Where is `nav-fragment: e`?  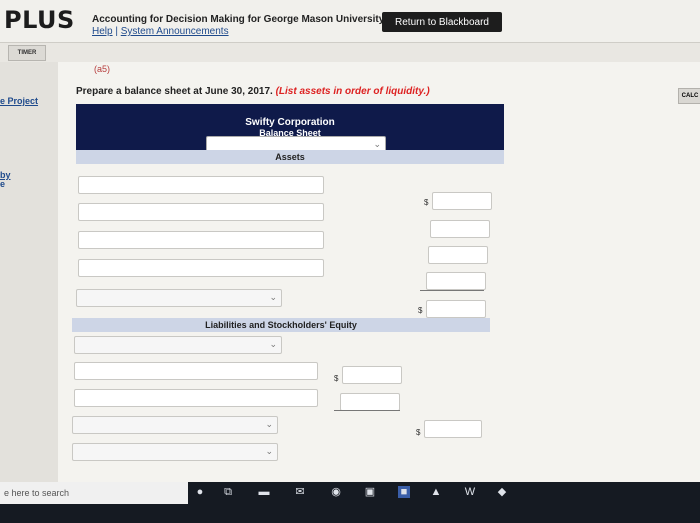 nav-fragment: e is located at coordinates (3, 184).